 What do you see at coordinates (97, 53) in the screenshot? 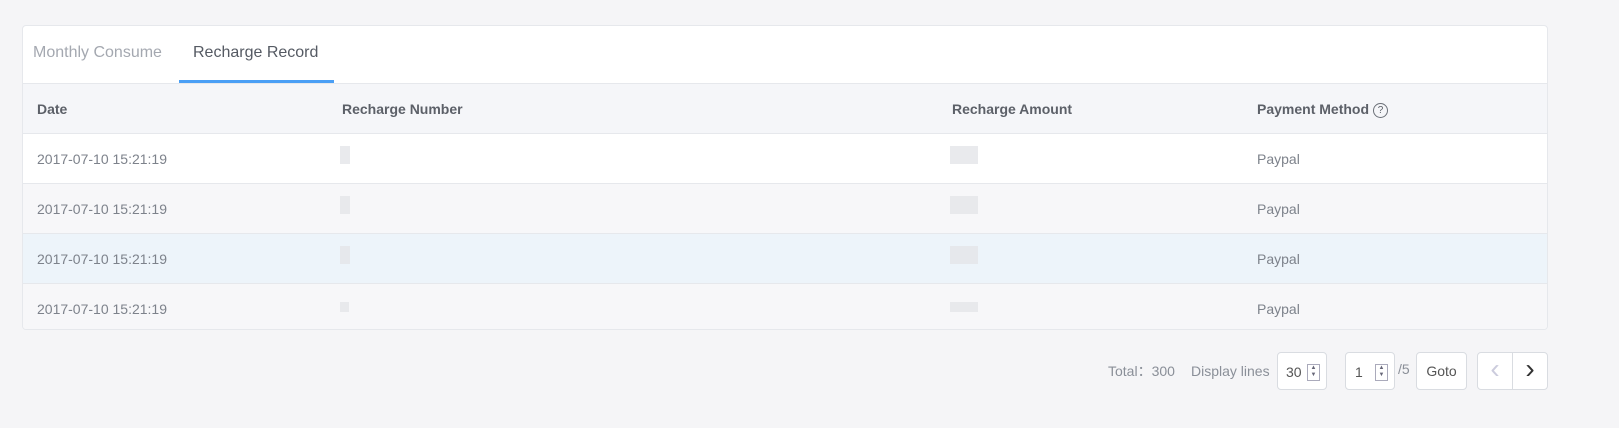
I see `tab-monthly-consume: Monthly Consume` at bounding box center [97, 53].